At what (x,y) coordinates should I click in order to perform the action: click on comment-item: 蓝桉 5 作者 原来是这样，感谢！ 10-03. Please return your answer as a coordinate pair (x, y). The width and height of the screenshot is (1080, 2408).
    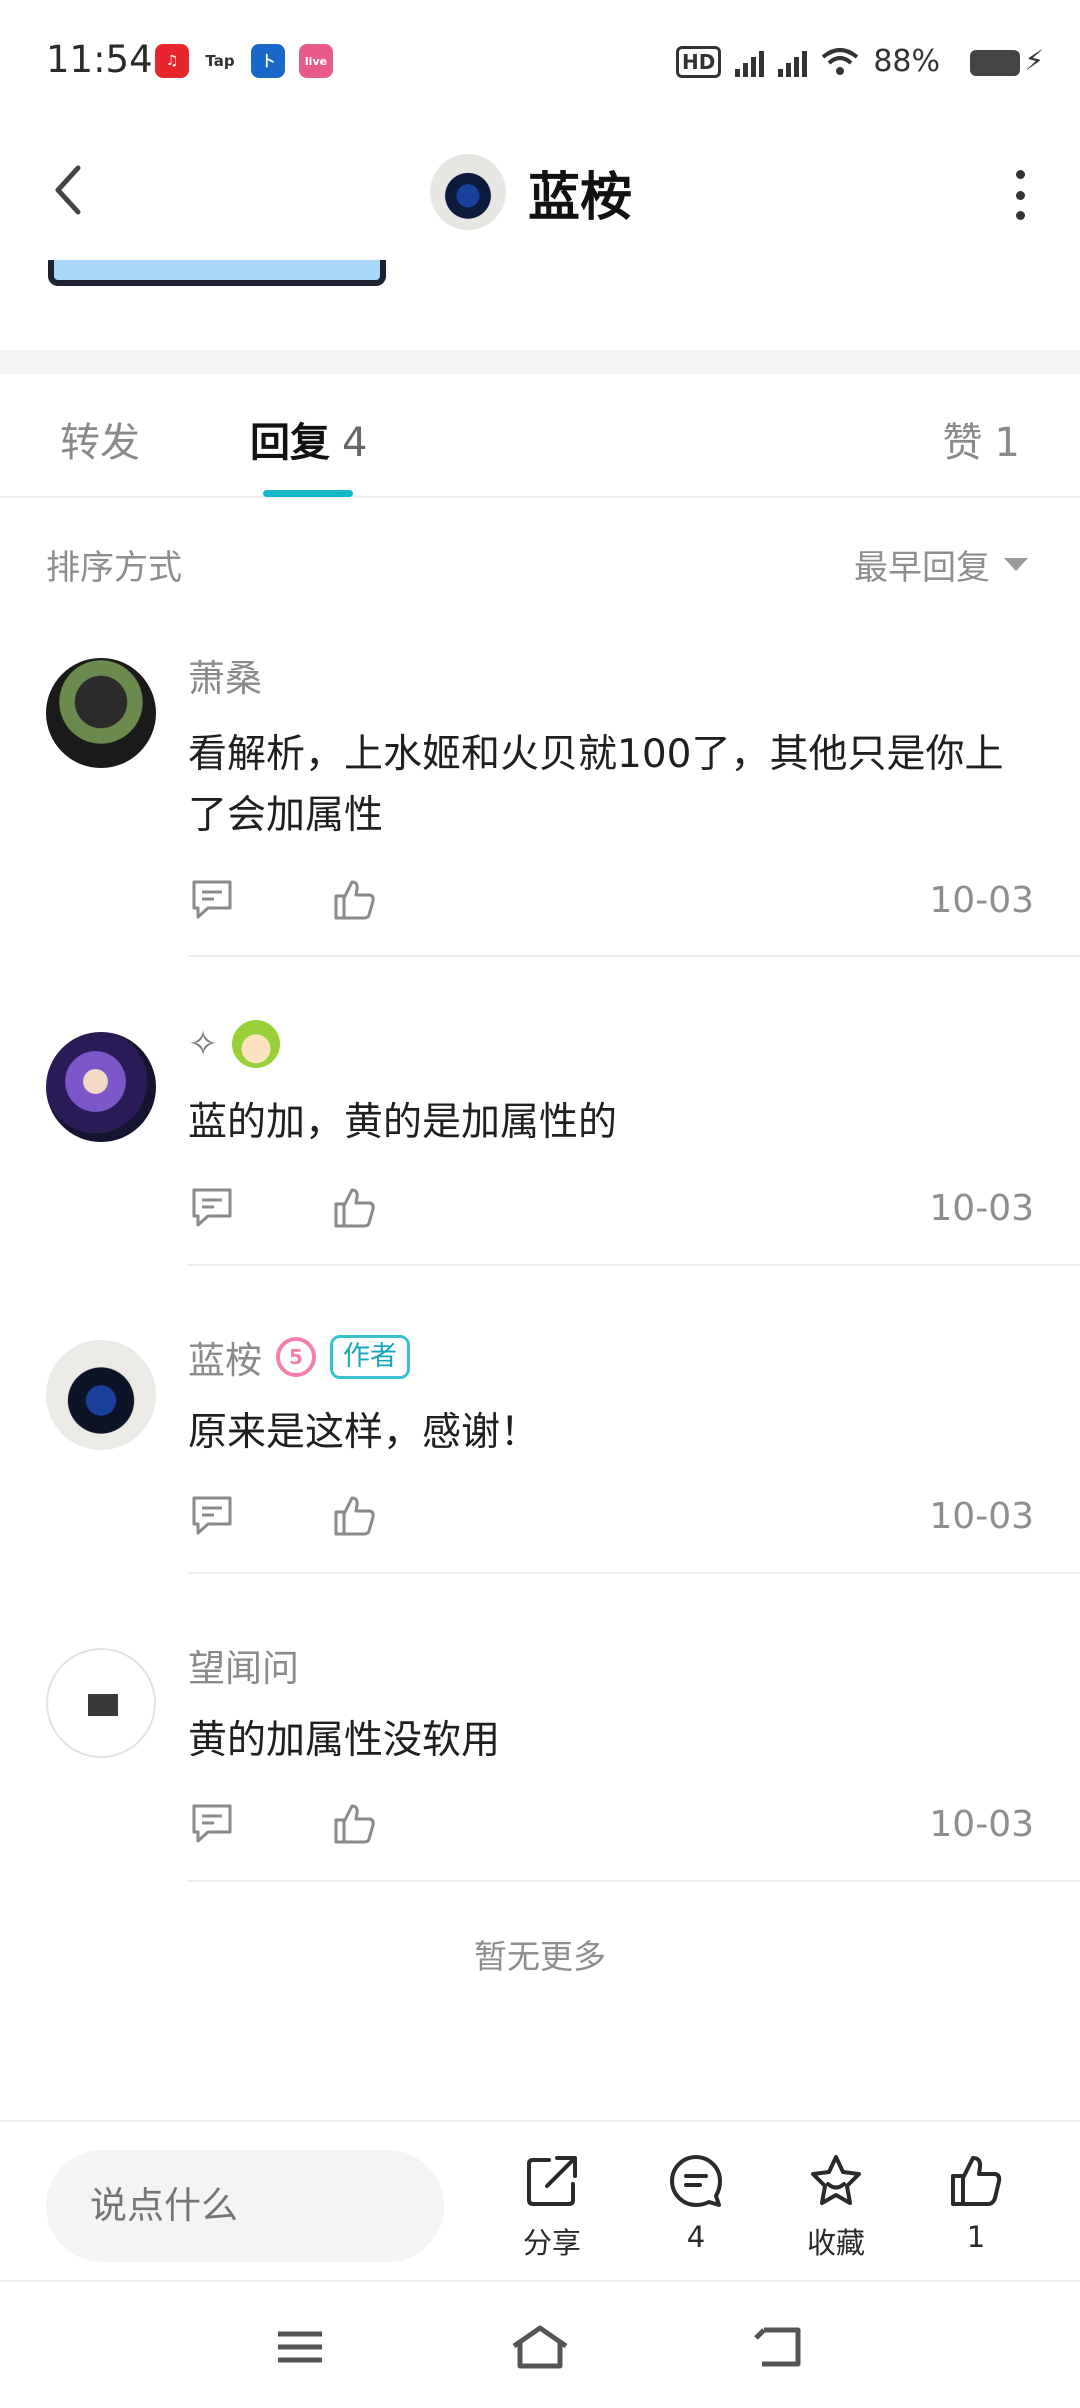
    Looking at the image, I should click on (540, 1456).